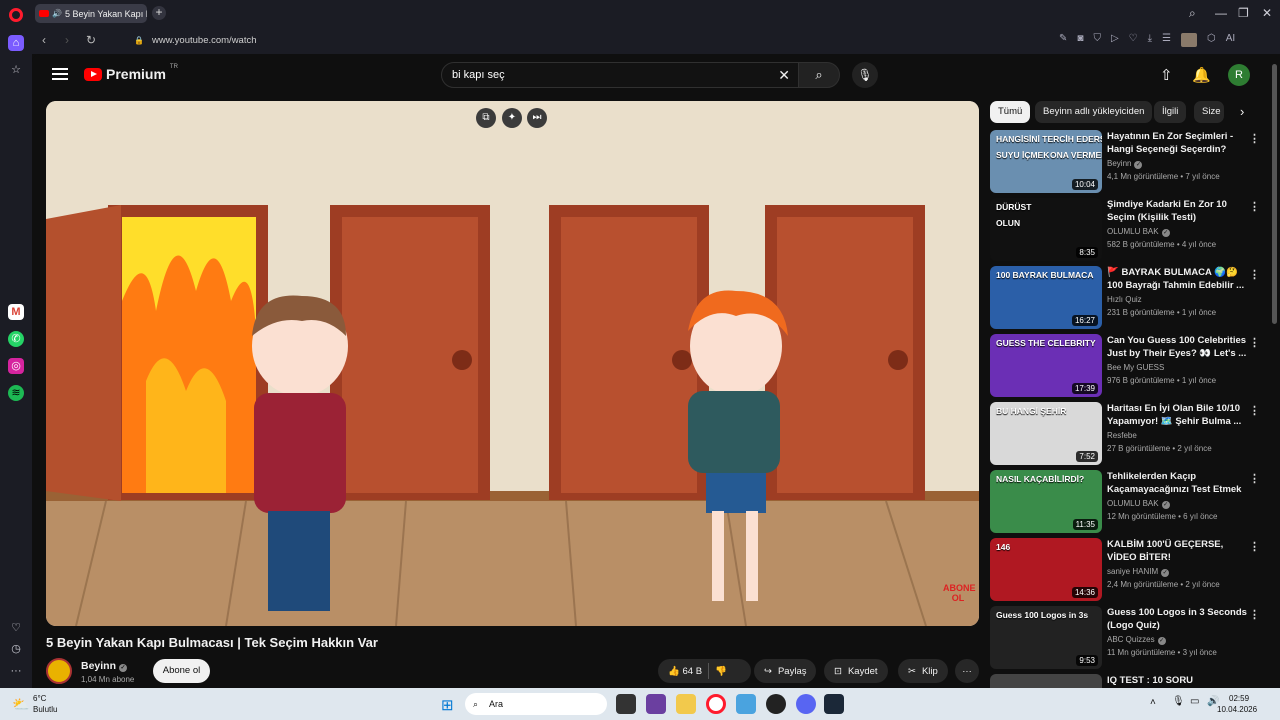 This screenshot has height=720, width=1280. I want to click on account-avatar: R, so click(1239, 75).